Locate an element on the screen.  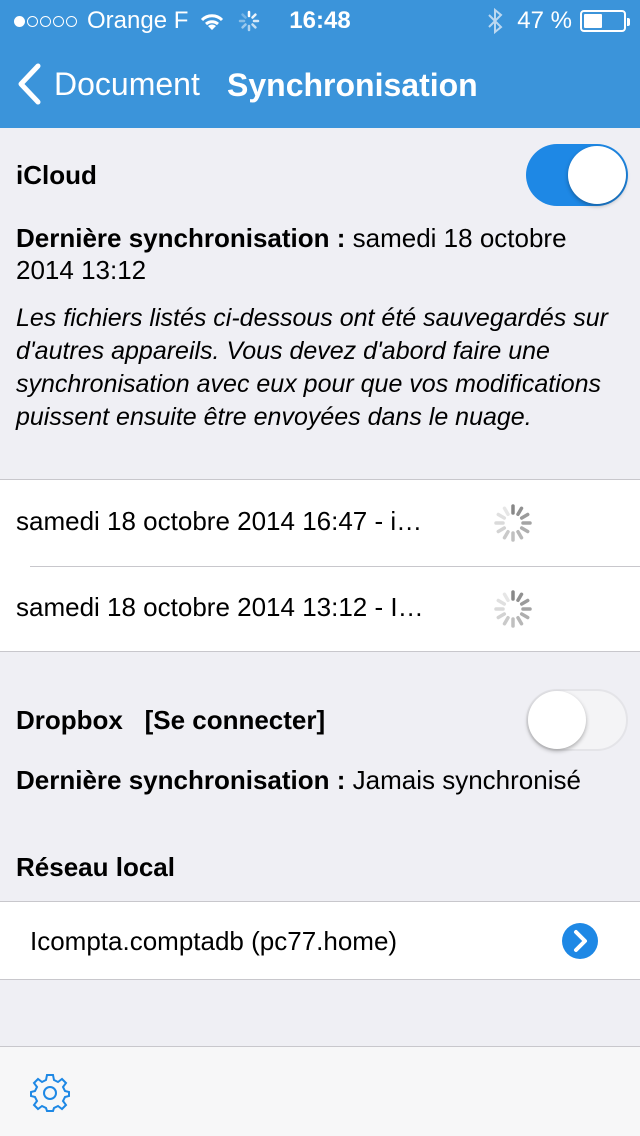
dropbox-title: Dropbox is located at coordinates (69, 720).